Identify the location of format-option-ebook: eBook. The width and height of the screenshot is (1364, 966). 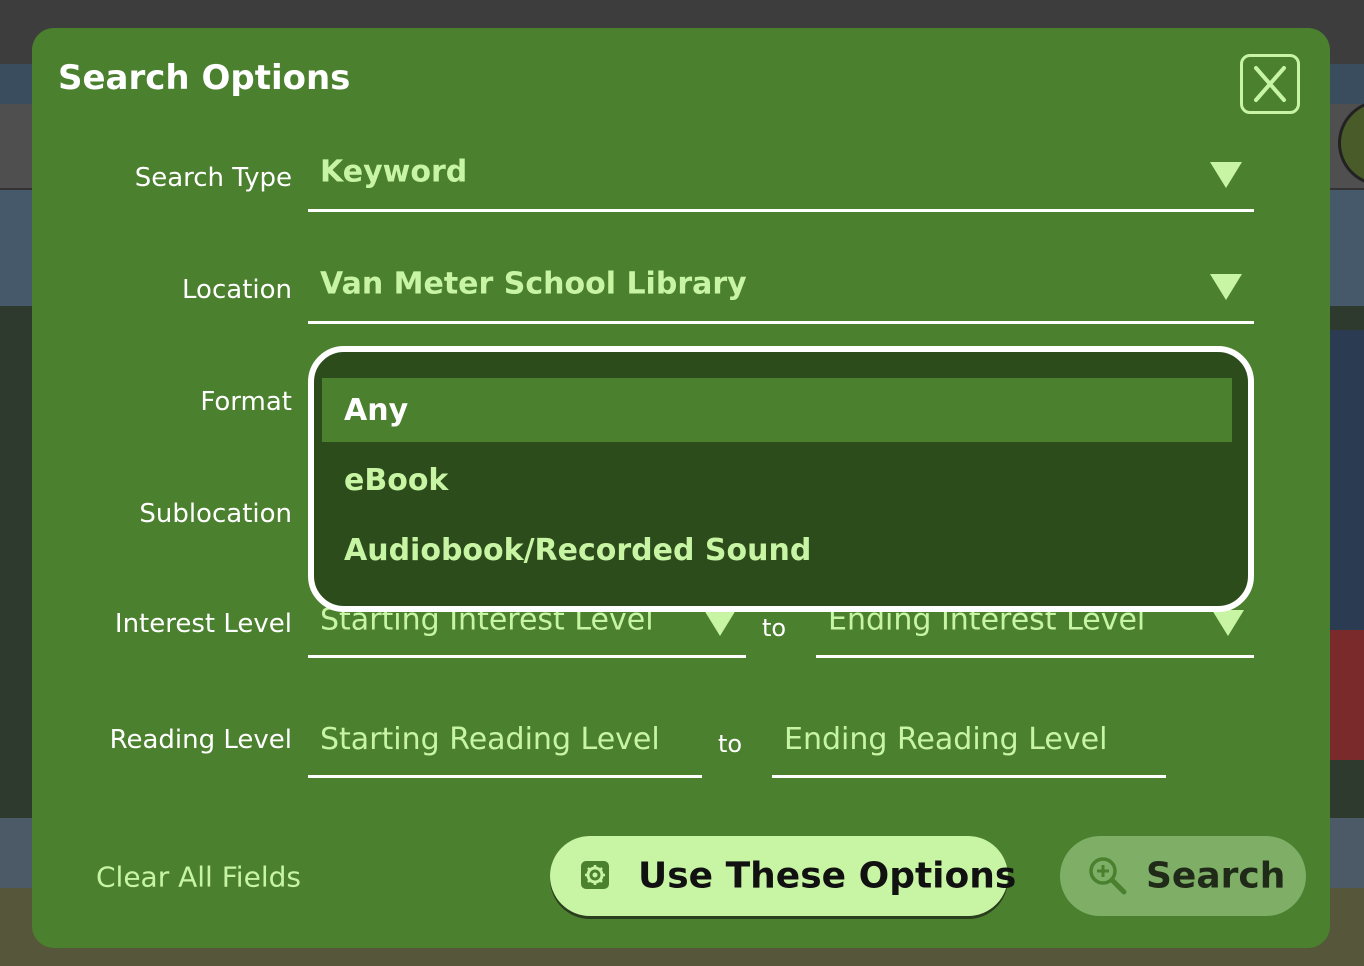
(777, 480).